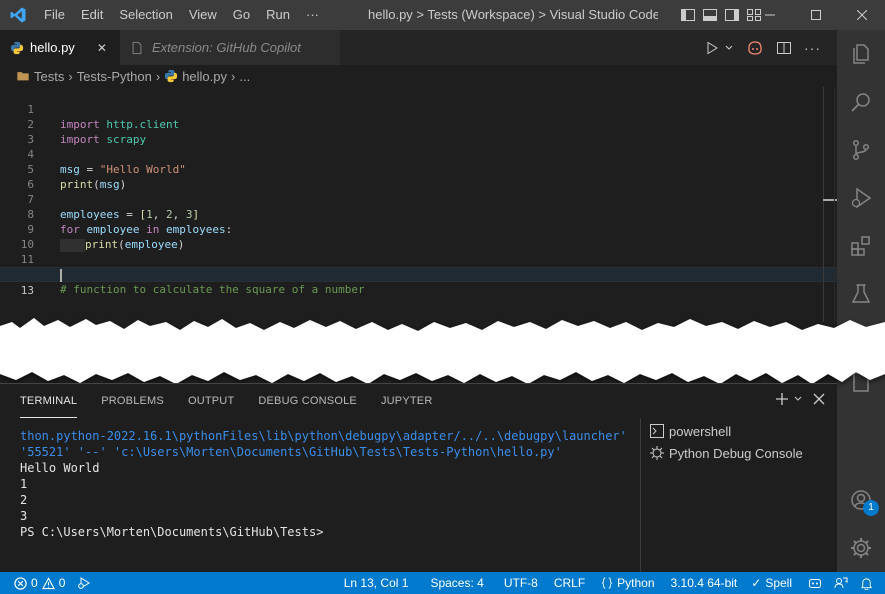 The image size is (885, 594). I want to click on breadcrumb-item-tests: Tests, so click(49, 76).